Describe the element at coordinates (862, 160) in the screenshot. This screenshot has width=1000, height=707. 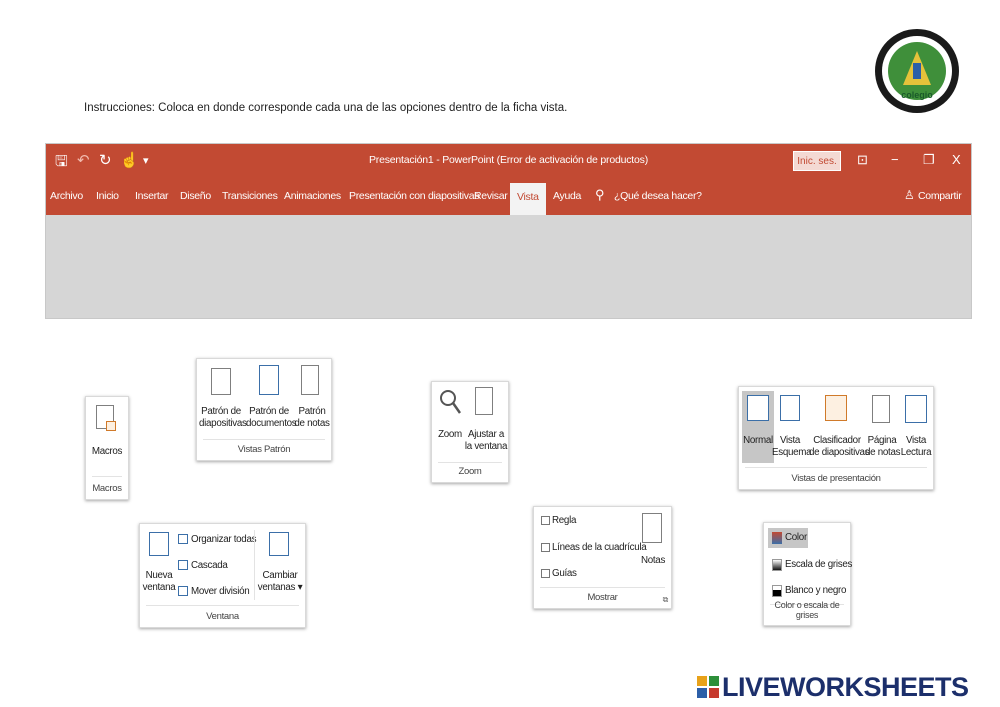
I see `ribbon-display-options-icon: ⊡` at that location.